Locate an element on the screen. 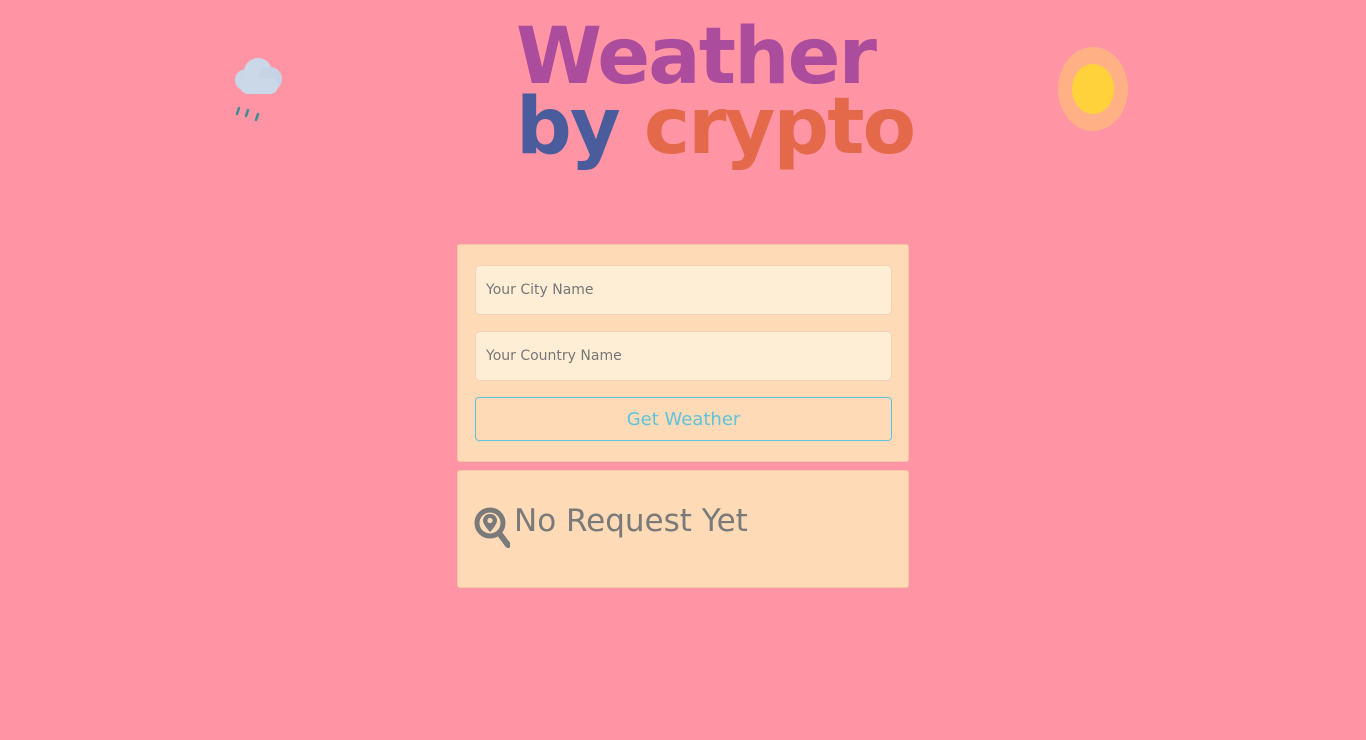 This screenshot has width=1366, height=740. weather-form-panel: Get Weather is located at coordinates (683, 353).